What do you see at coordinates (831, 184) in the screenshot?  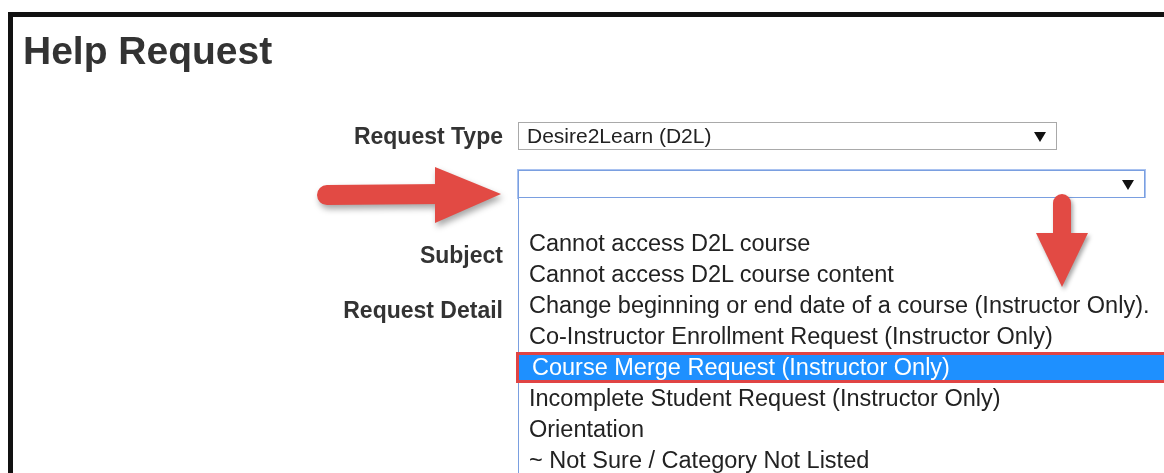 I see `dropdown-select` at bounding box center [831, 184].